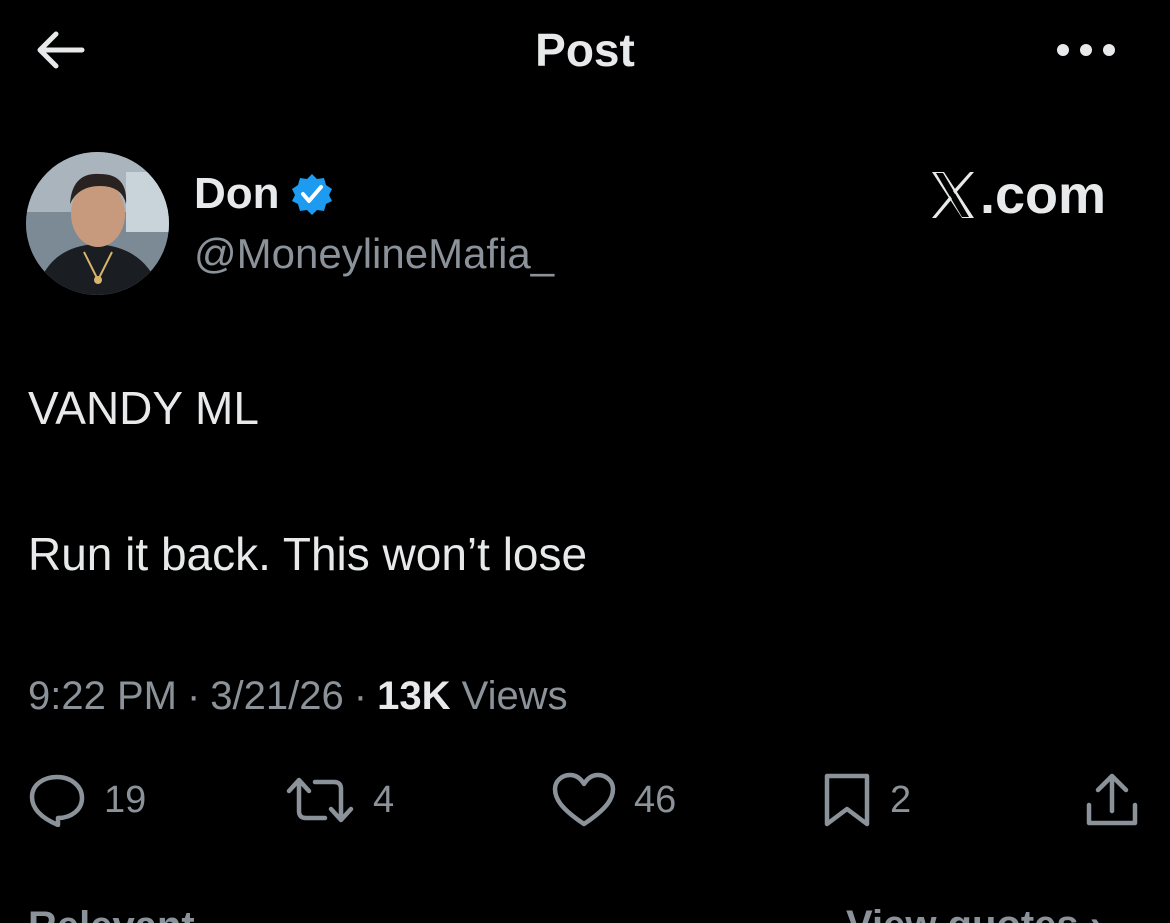  I want to click on post-date: 3/21/26, so click(276, 696).